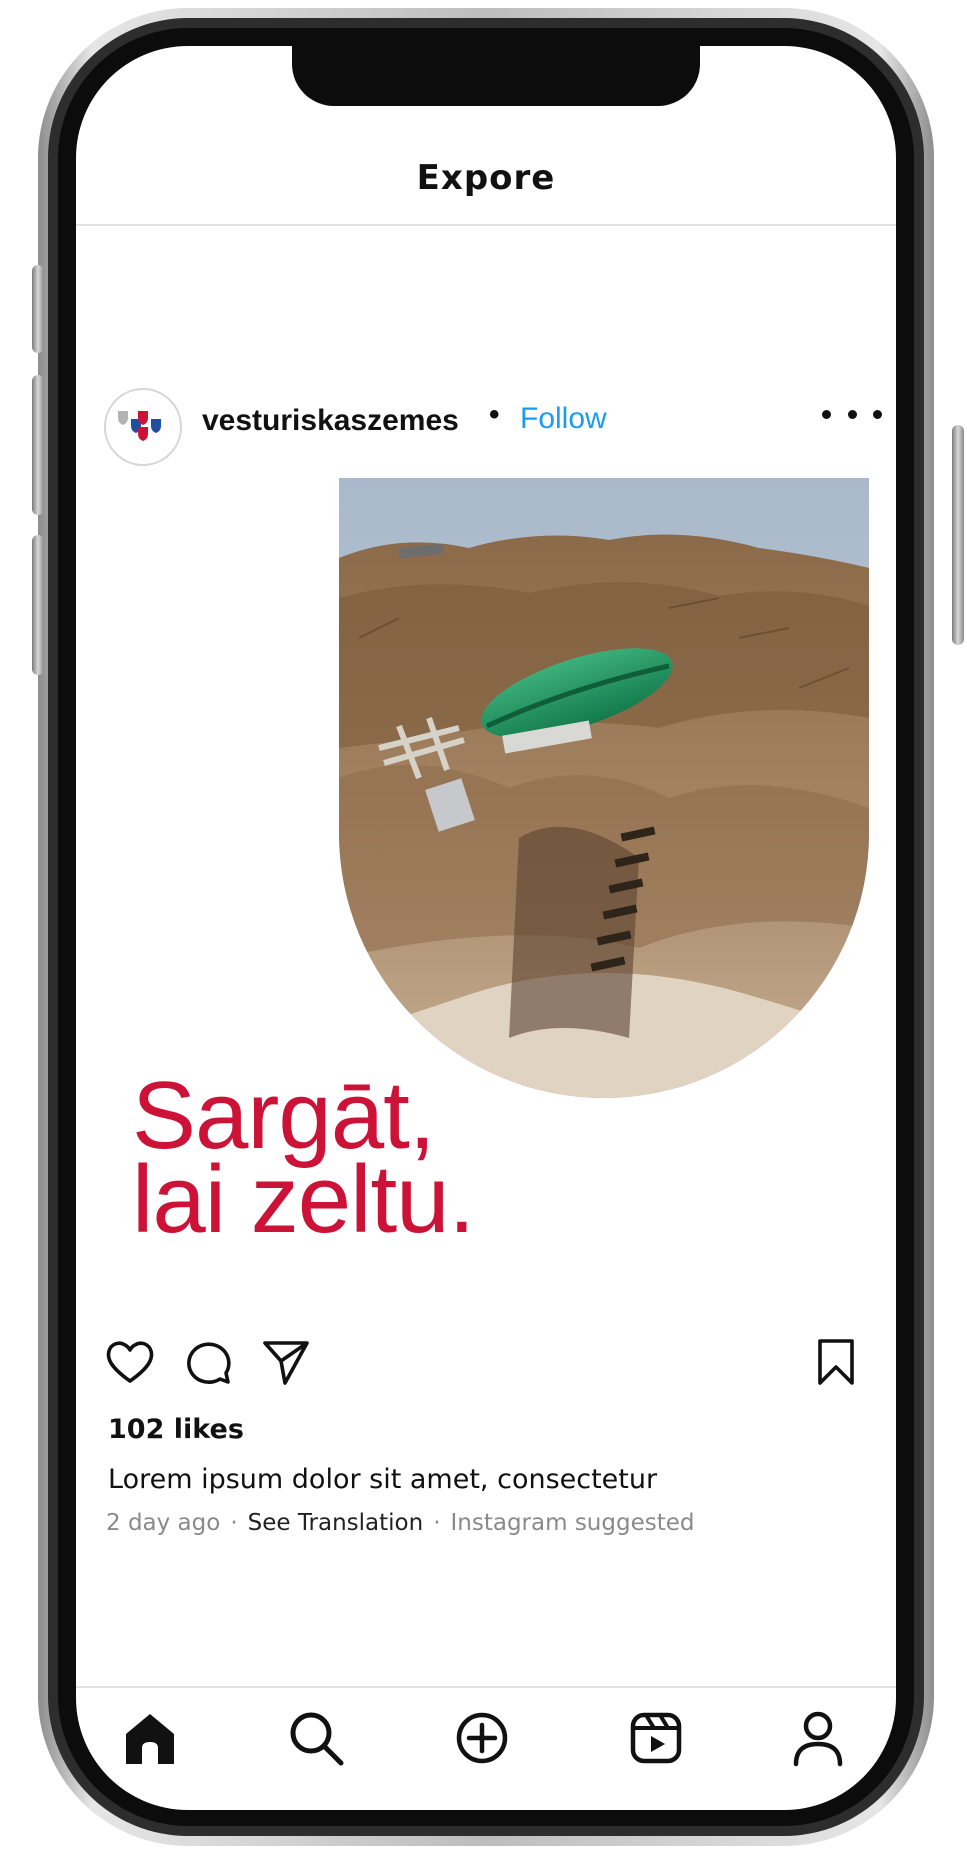  What do you see at coordinates (336, 1523) in the screenshot?
I see `see-translation-link: See Translation` at bounding box center [336, 1523].